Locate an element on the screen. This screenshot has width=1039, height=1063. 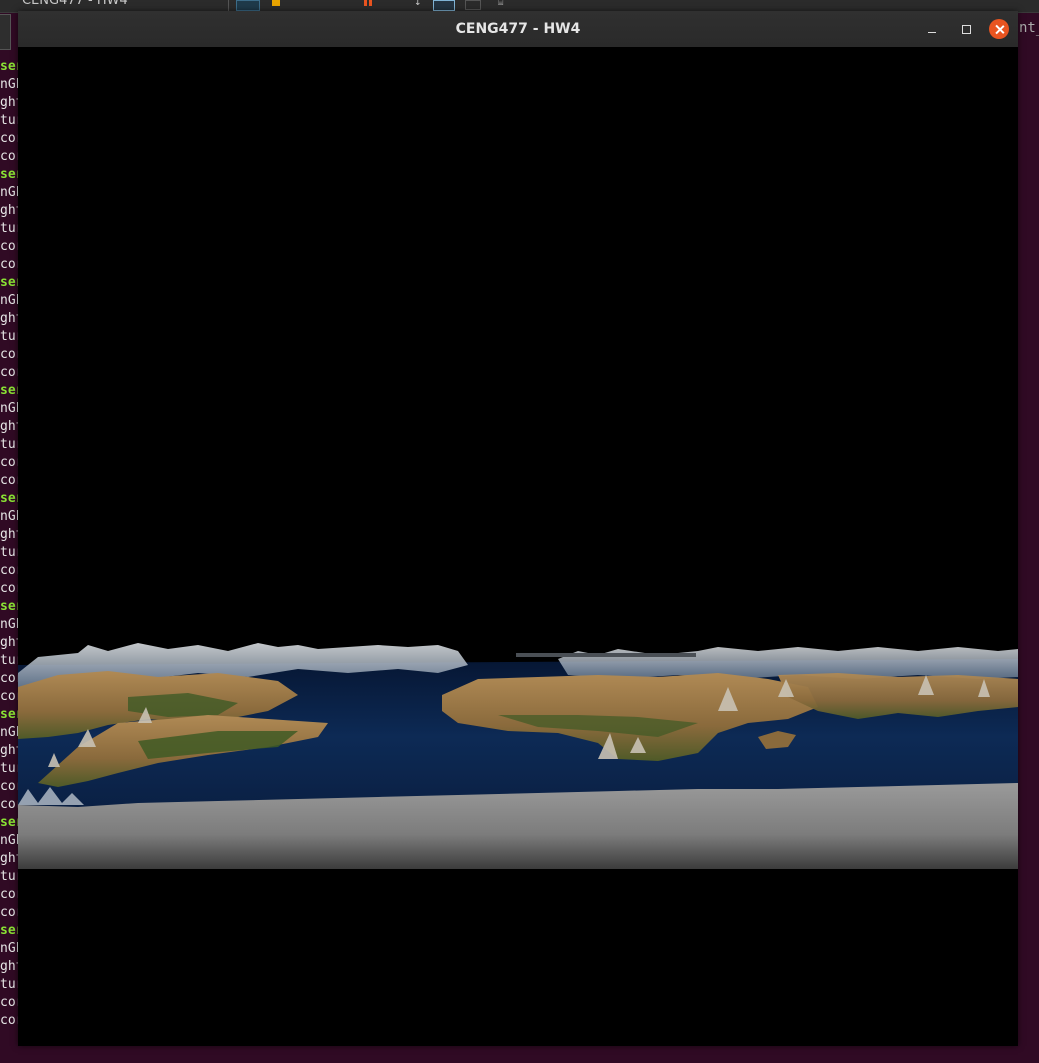
close-button is located at coordinates (999, 29).